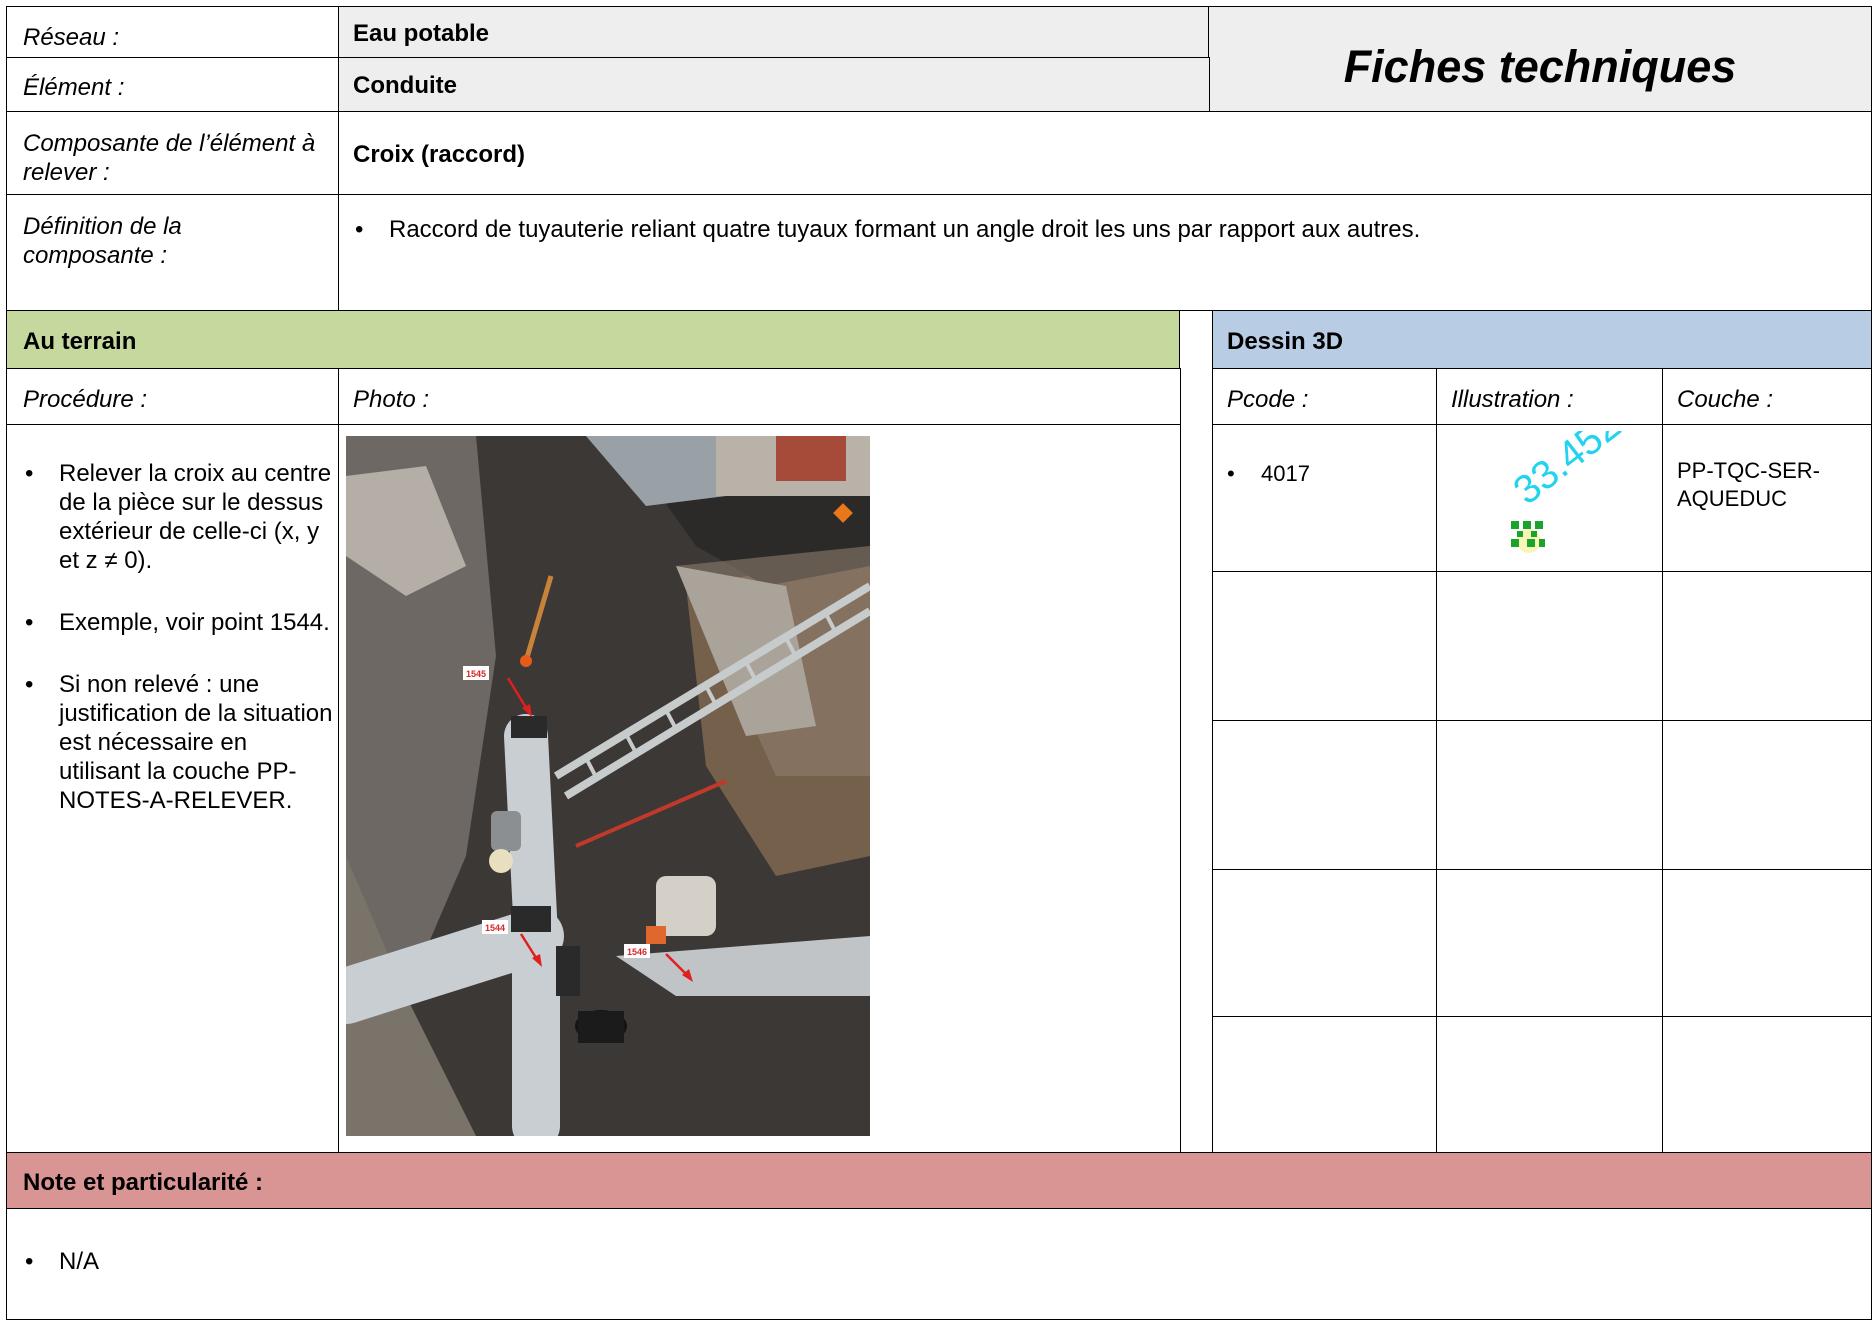  What do you see at coordinates (421, 33) in the screenshot?
I see `reseau-value: Eau potable` at bounding box center [421, 33].